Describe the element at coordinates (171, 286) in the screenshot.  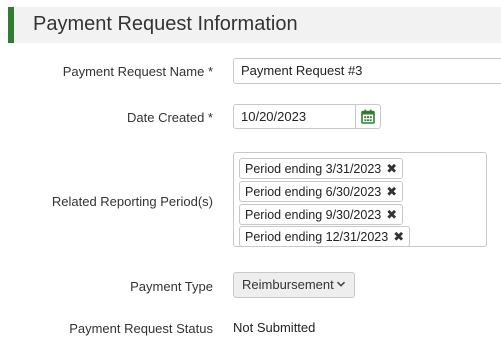
I see `payment-type-label: Payment Type` at that location.